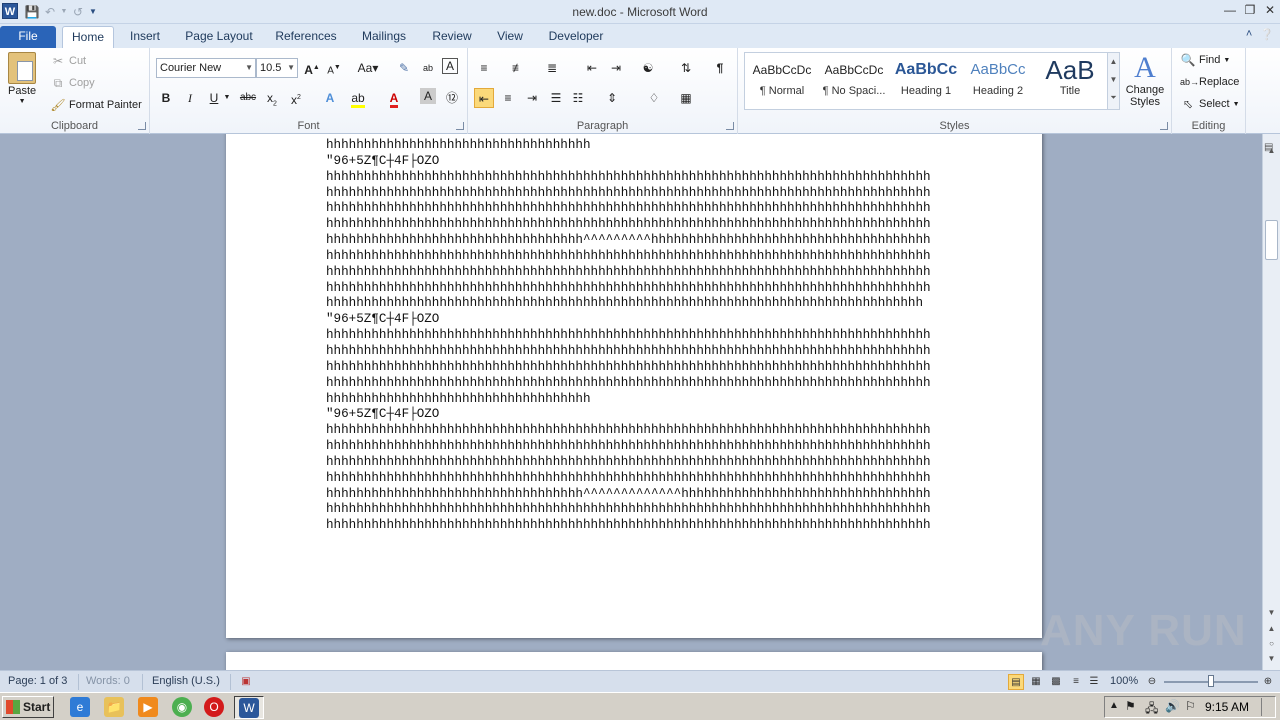  What do you see at coordinates (1205, 60) in the screenshot?
I see `find-button: 🔍 Find ▼` at bounding box center [1205, 60].